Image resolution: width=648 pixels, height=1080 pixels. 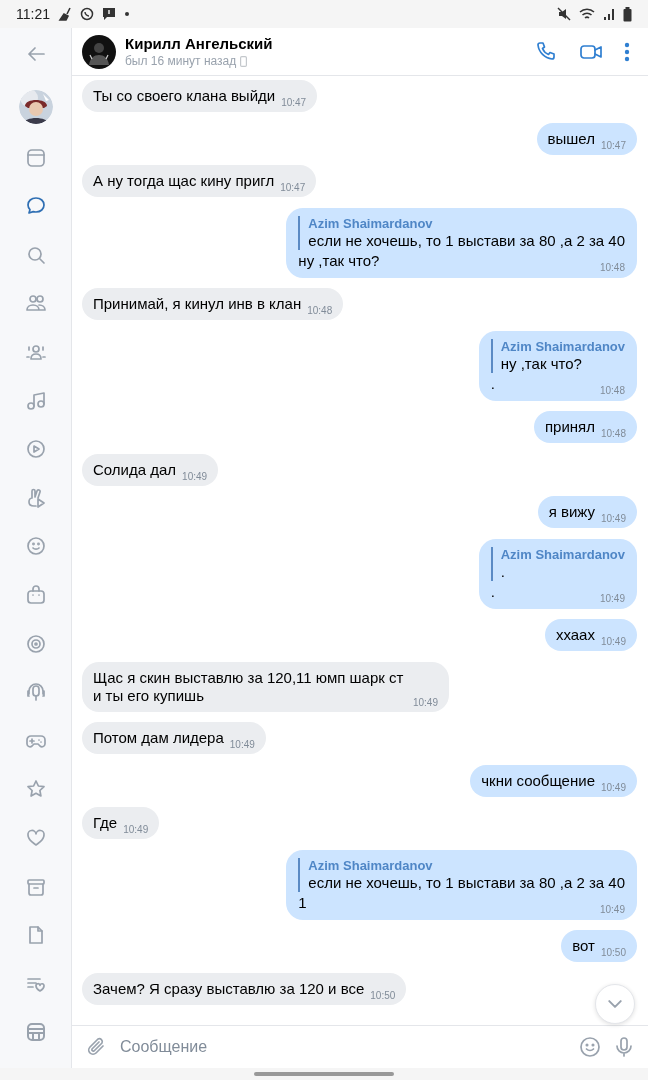 I want to click on message-text: вышел, so click(x=571, y=138).